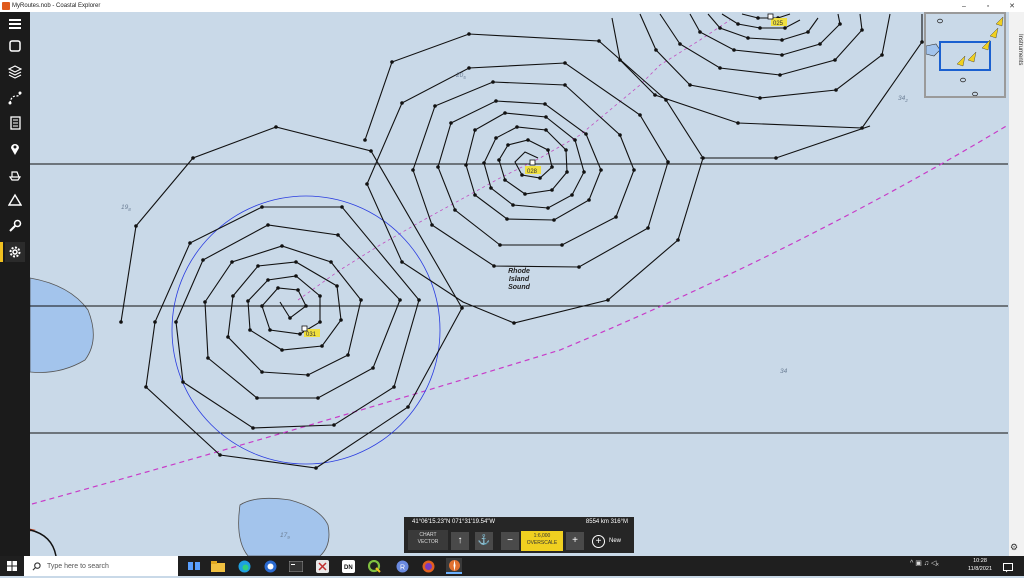 Image resolution: width=1024 pixels, height=578 pixels. I want to click on window-title: MyRoutes.nob - Coastal Explorer, so click(56, 6).